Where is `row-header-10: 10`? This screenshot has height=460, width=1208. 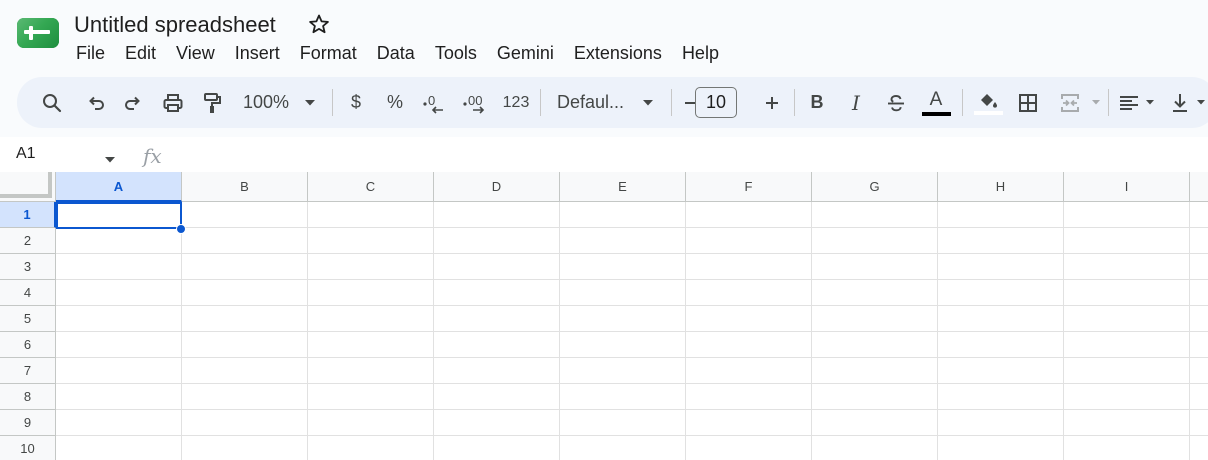 row-header-10: 10 is located at coordinates (28, 448).